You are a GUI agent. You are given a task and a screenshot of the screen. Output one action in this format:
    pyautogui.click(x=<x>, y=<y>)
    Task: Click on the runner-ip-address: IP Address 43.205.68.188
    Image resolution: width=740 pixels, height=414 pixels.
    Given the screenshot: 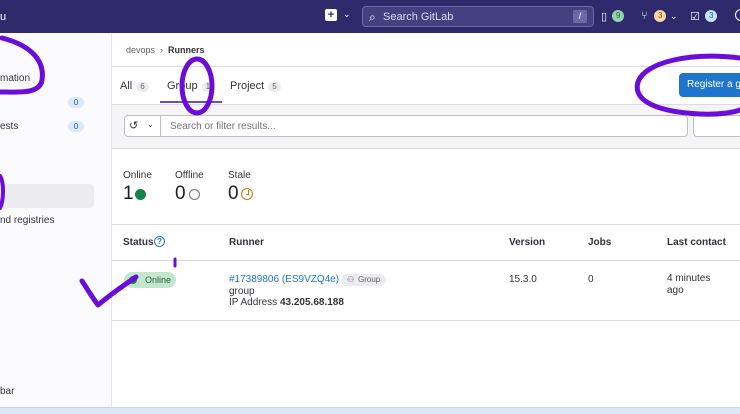 What is the action you would take?
    pyautogui.click(x=286, y=302)
    